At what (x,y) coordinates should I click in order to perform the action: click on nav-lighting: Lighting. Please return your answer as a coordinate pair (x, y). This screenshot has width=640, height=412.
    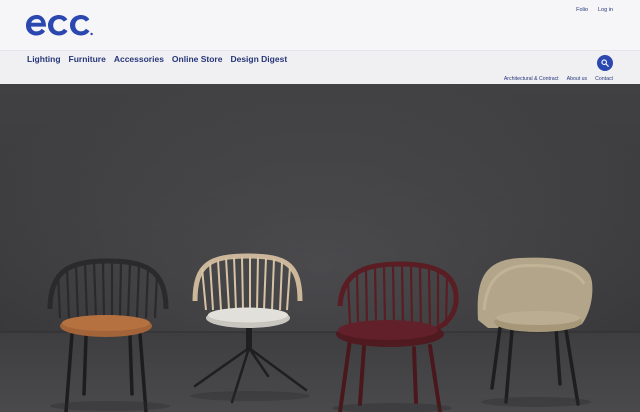
    Looking at the image, I should click on (44, 59).